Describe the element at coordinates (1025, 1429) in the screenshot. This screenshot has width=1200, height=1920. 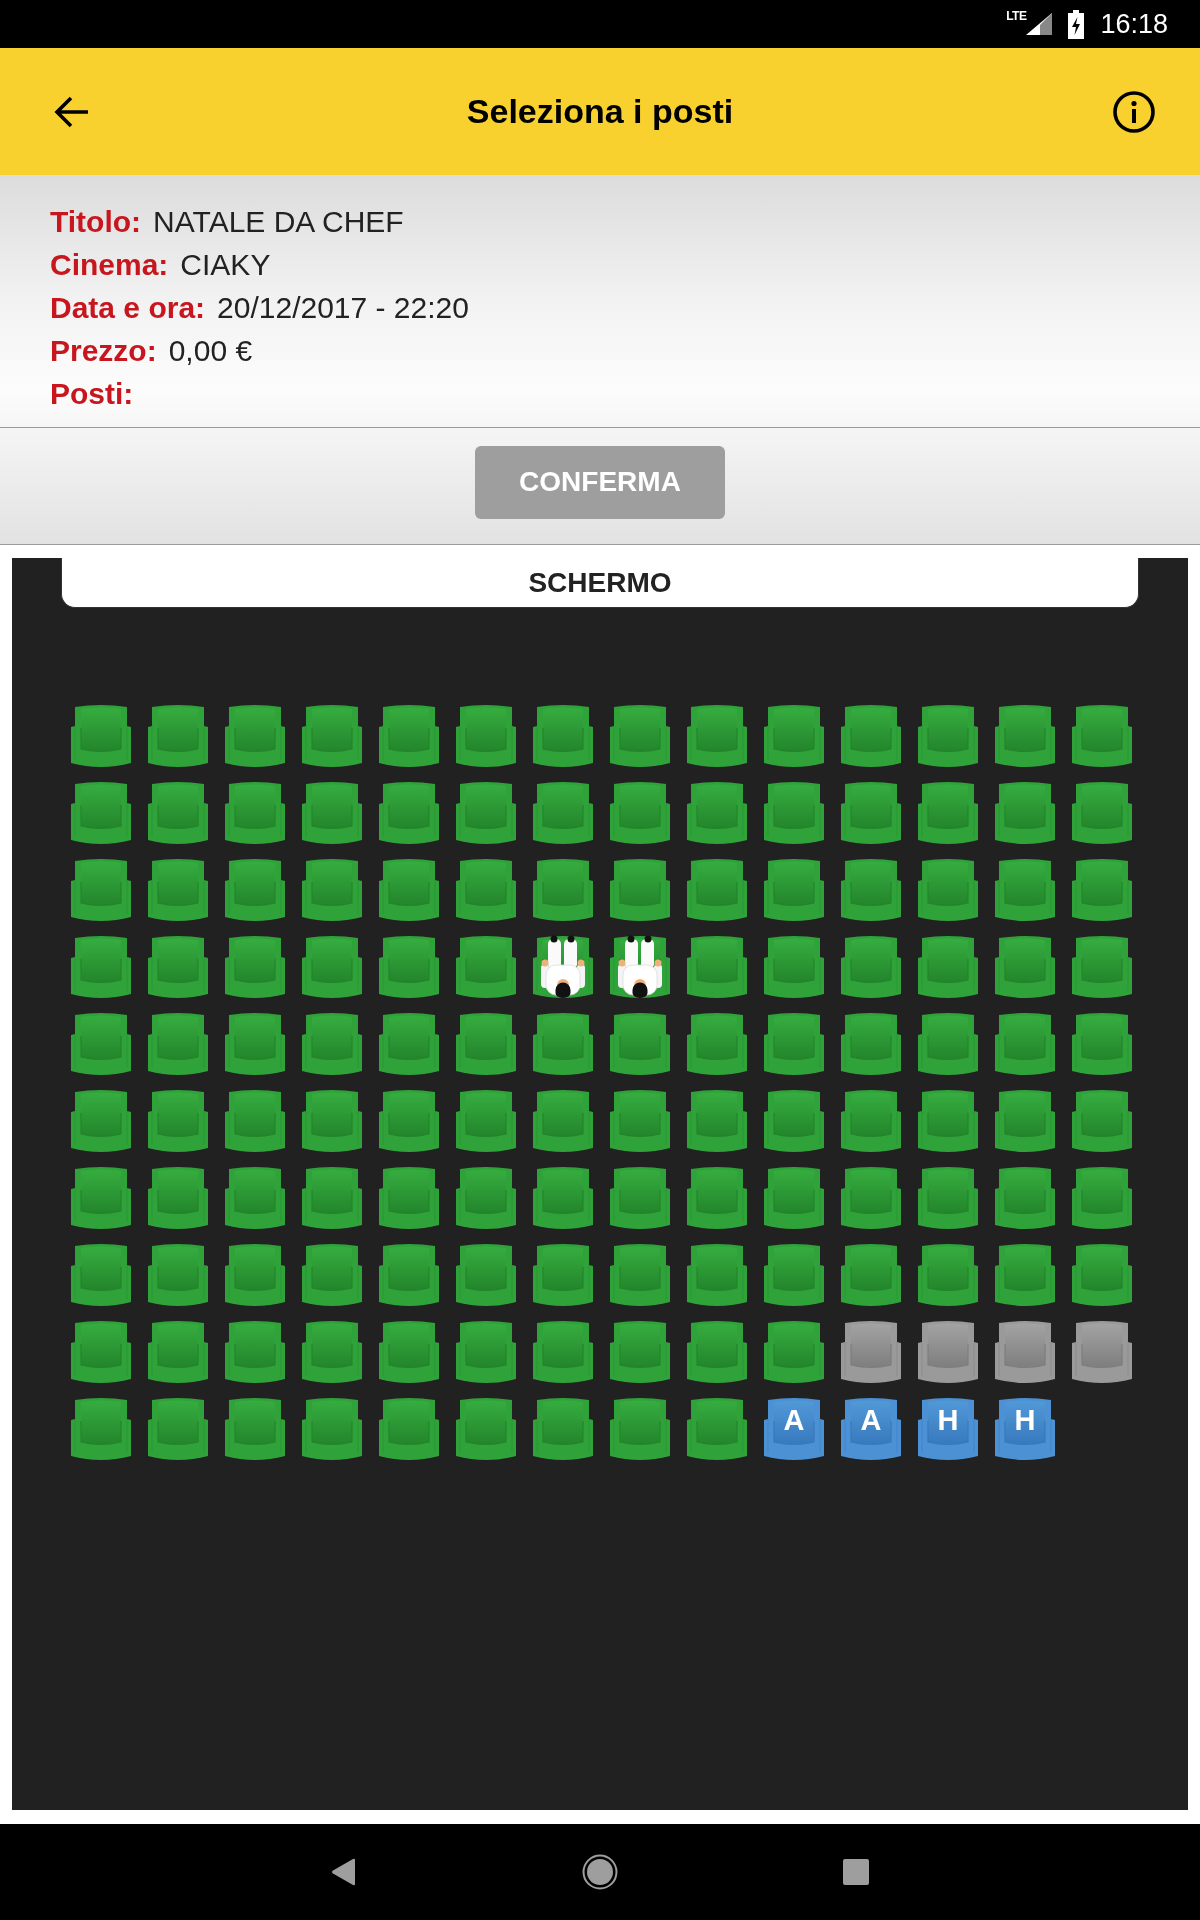
I see `lettered-seat: H` at that location.